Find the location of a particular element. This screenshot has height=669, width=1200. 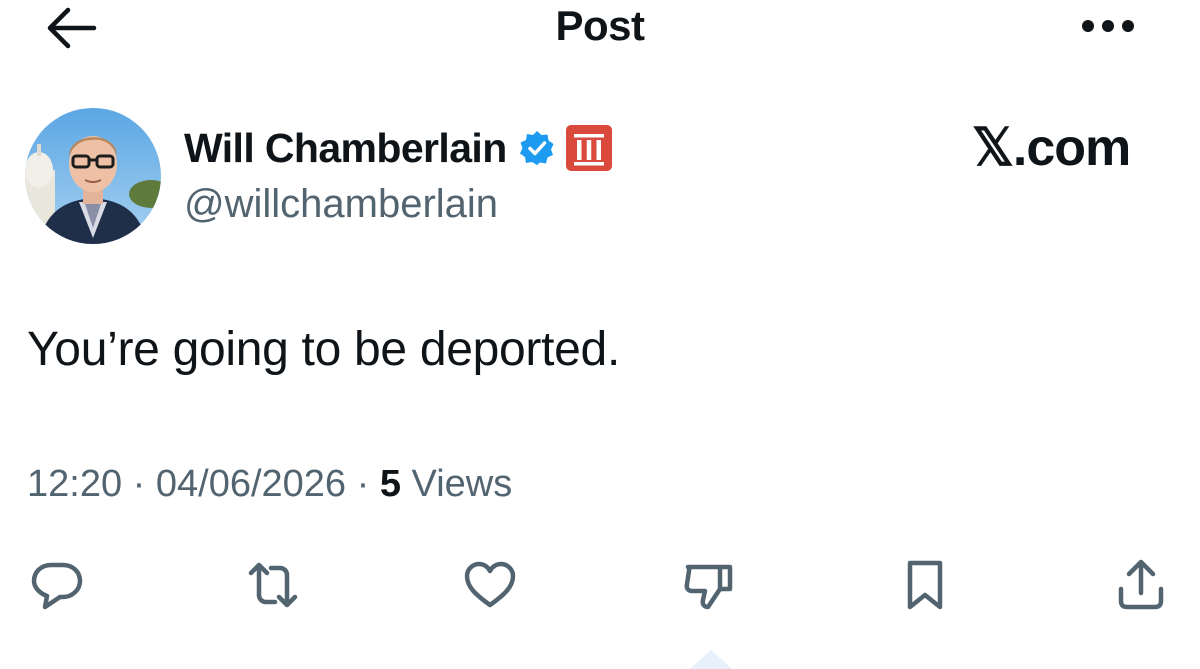

more-horizontal-icon is located at coordinates (1108, 26).